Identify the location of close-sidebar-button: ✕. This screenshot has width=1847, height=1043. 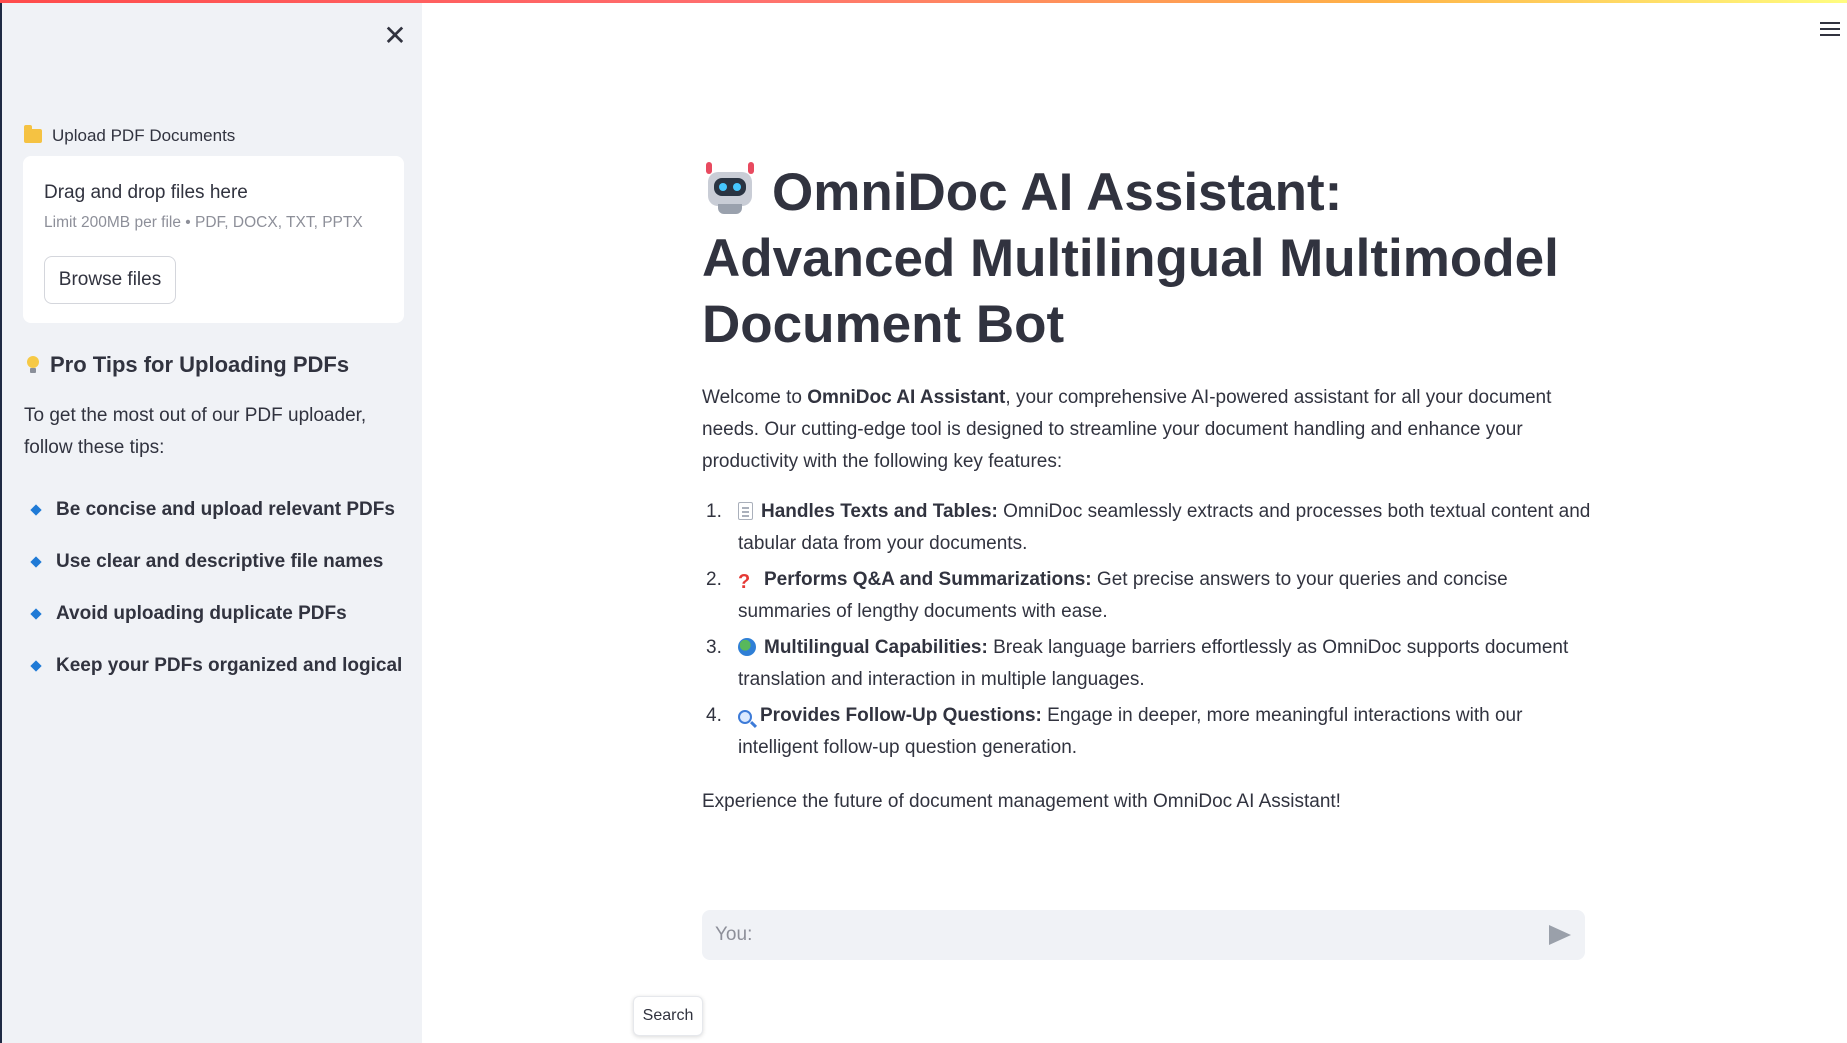
(395, 35).